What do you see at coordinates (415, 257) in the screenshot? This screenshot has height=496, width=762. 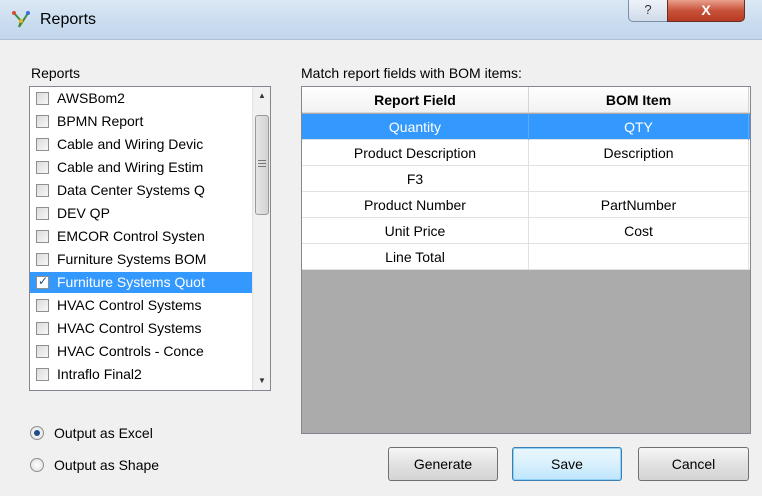 I see `report-field-cell: Line Total` at bounding box center [415, 257].